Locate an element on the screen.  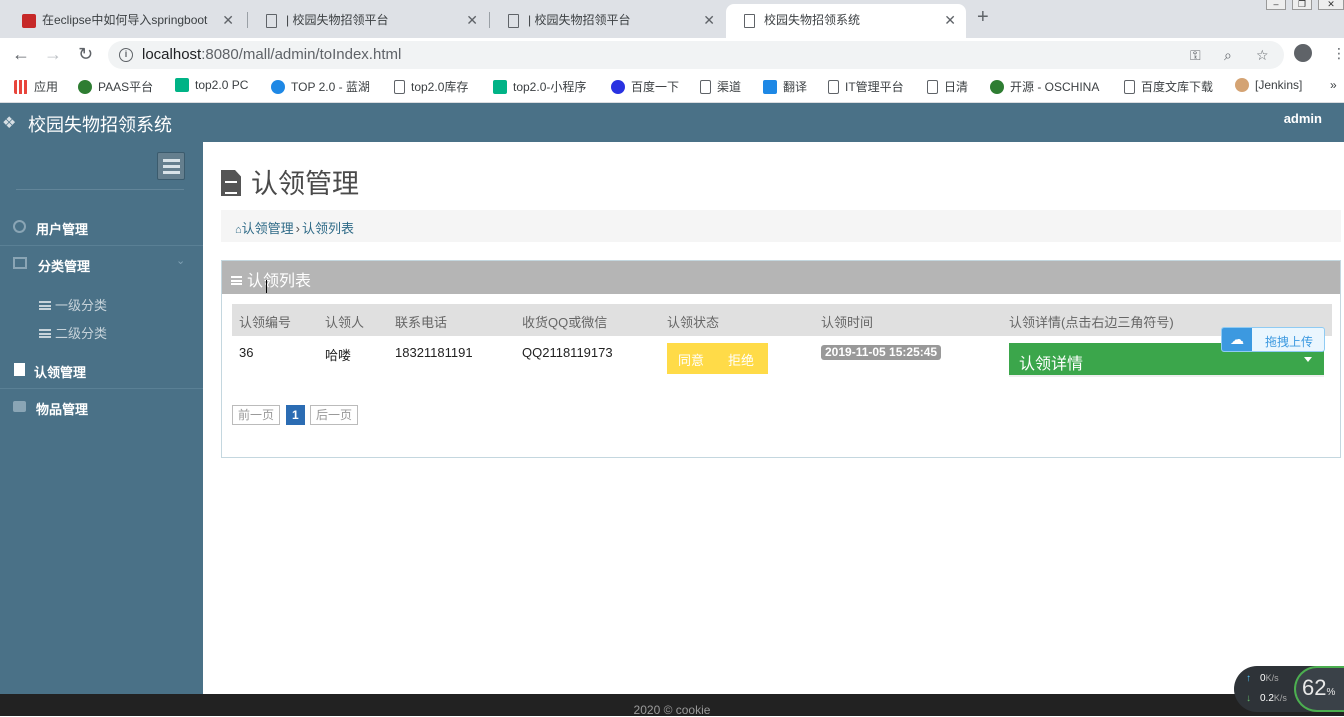
menu-dots-icon: ⋮ is located at coordinates (1338, 53).